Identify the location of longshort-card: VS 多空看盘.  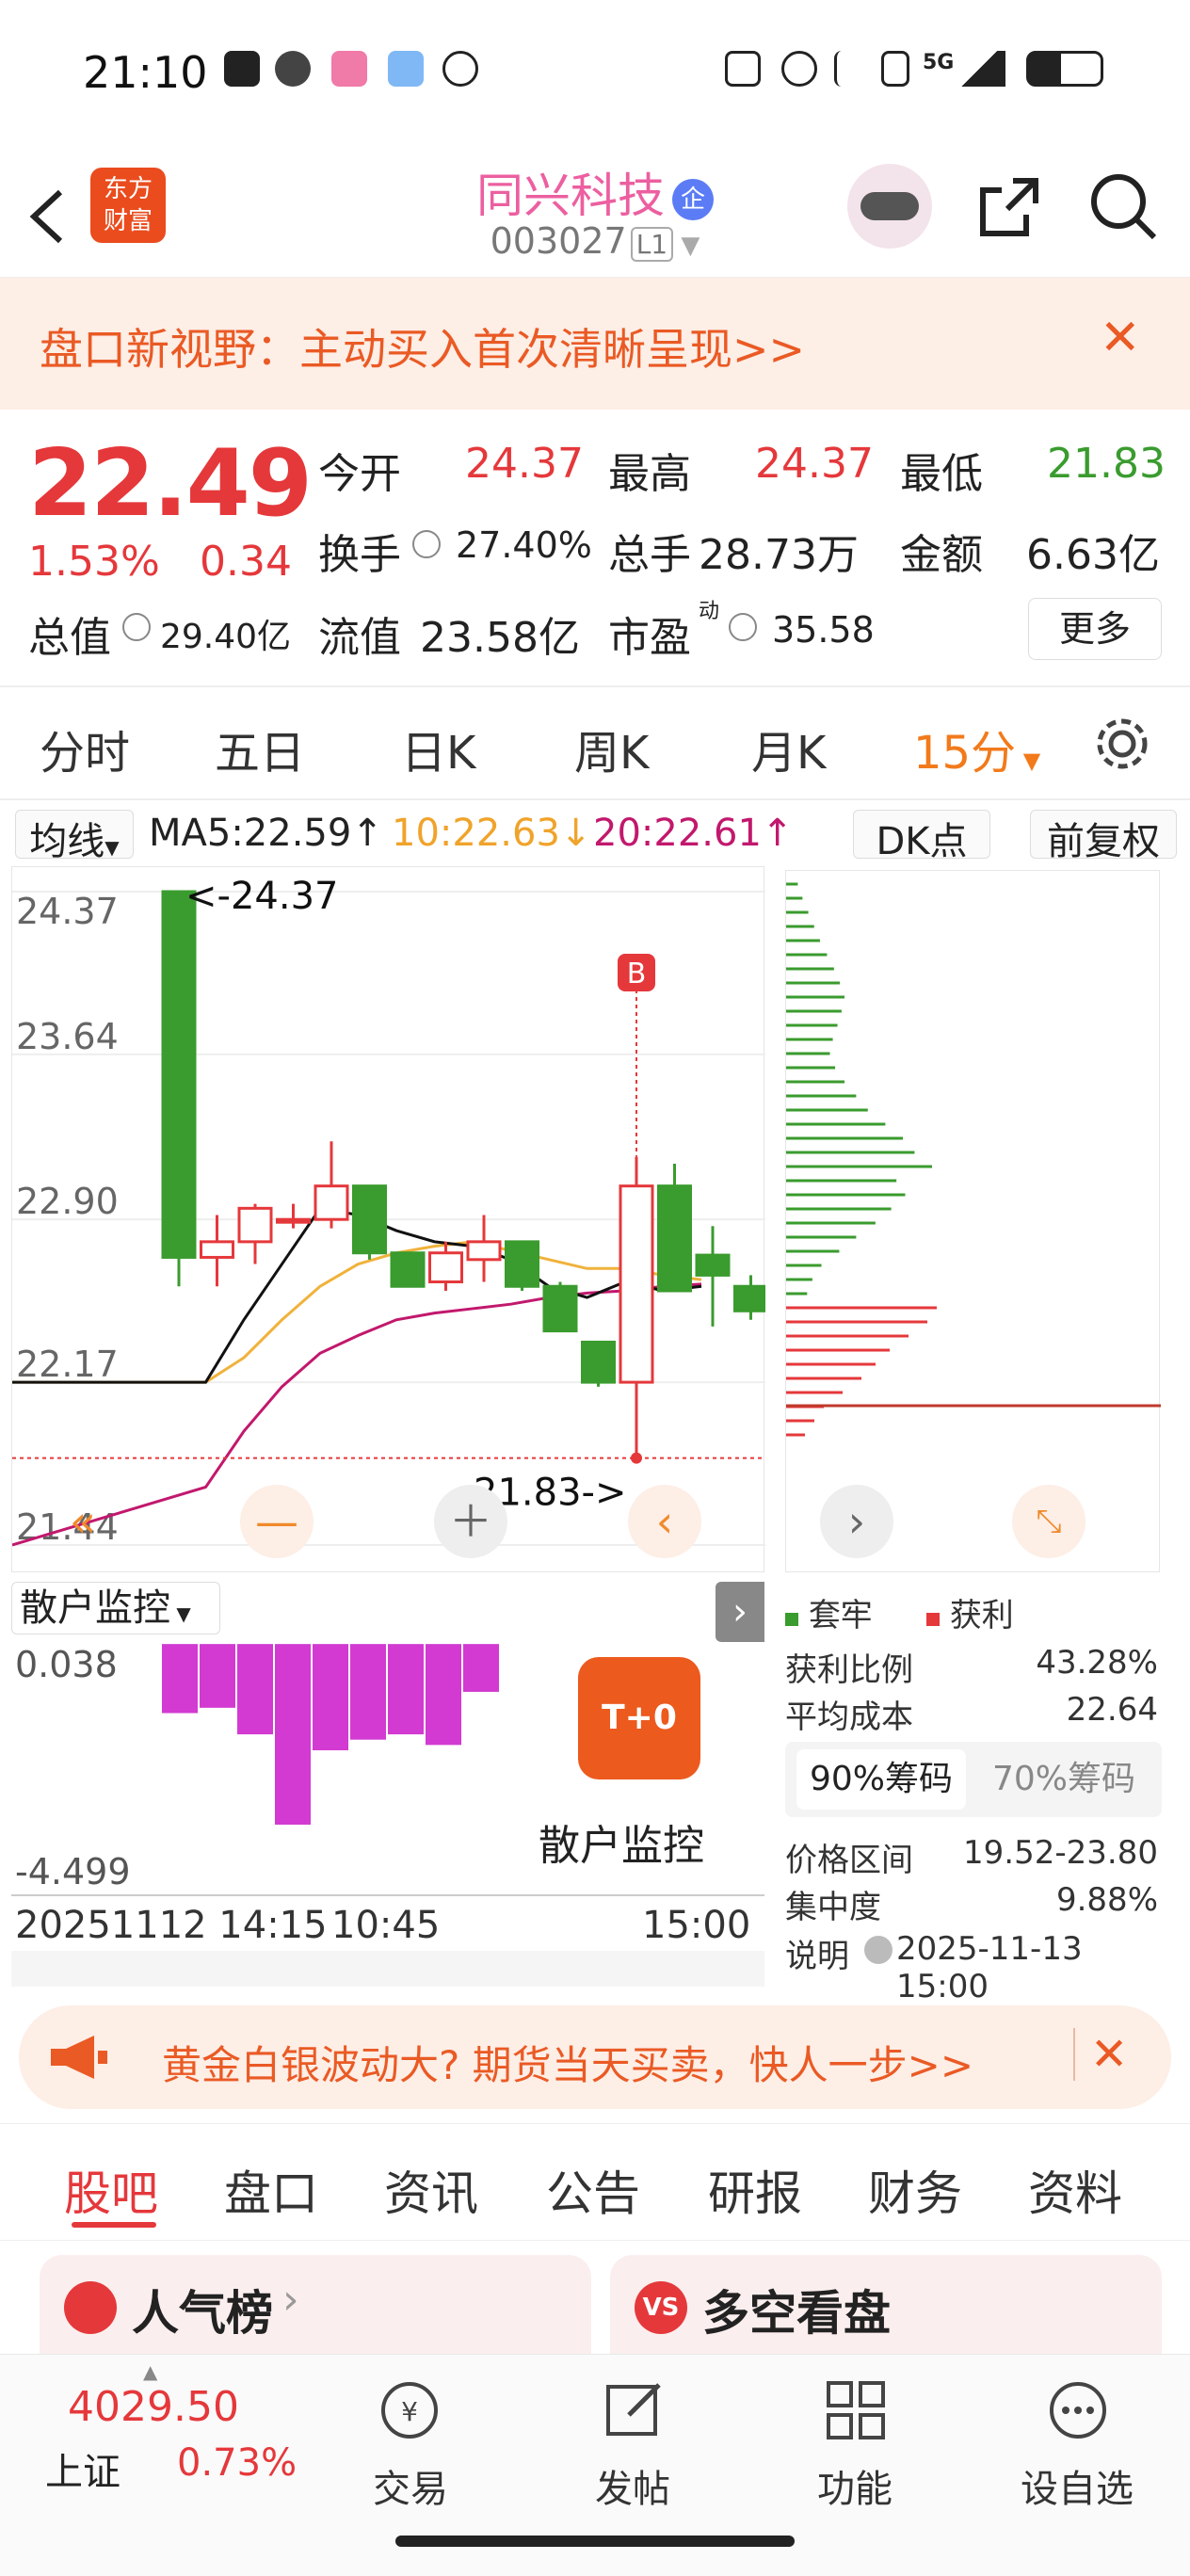
(886, 2307).